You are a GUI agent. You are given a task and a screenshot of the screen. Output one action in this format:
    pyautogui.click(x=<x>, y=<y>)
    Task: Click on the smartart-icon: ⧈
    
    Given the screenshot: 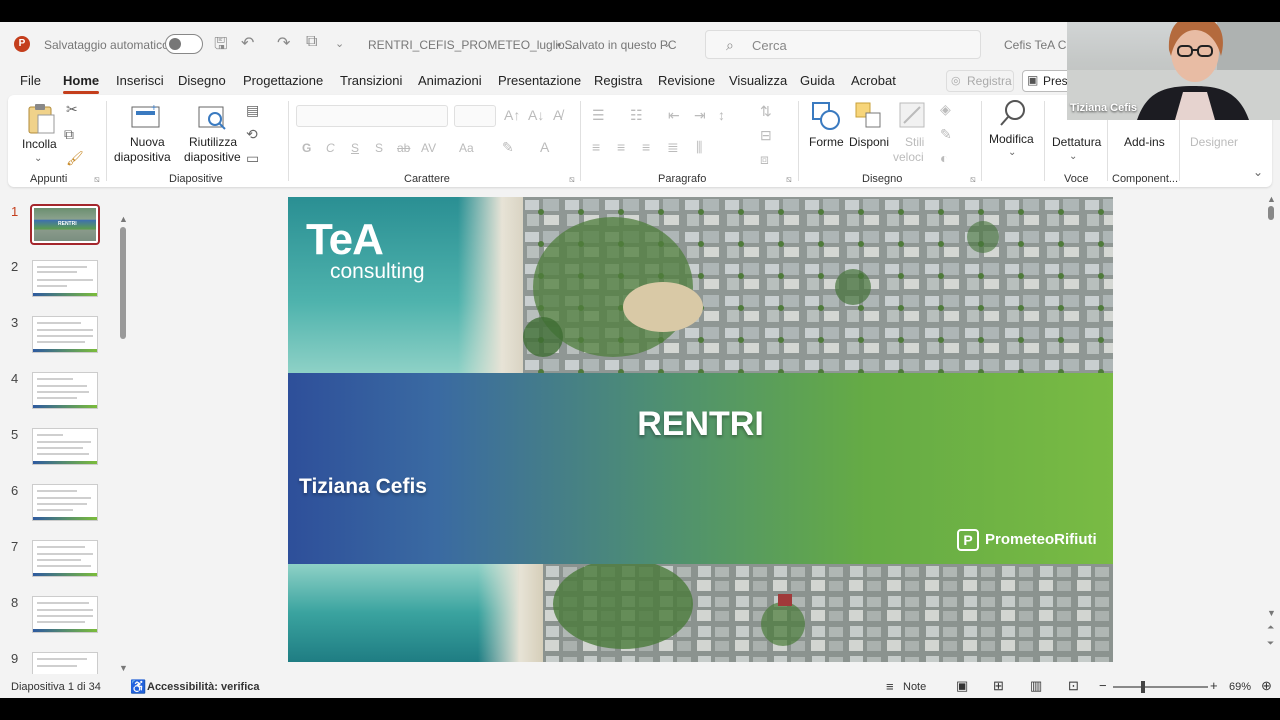 What is the action you would take?
    pyautogui.click(x=764, y=159)
    